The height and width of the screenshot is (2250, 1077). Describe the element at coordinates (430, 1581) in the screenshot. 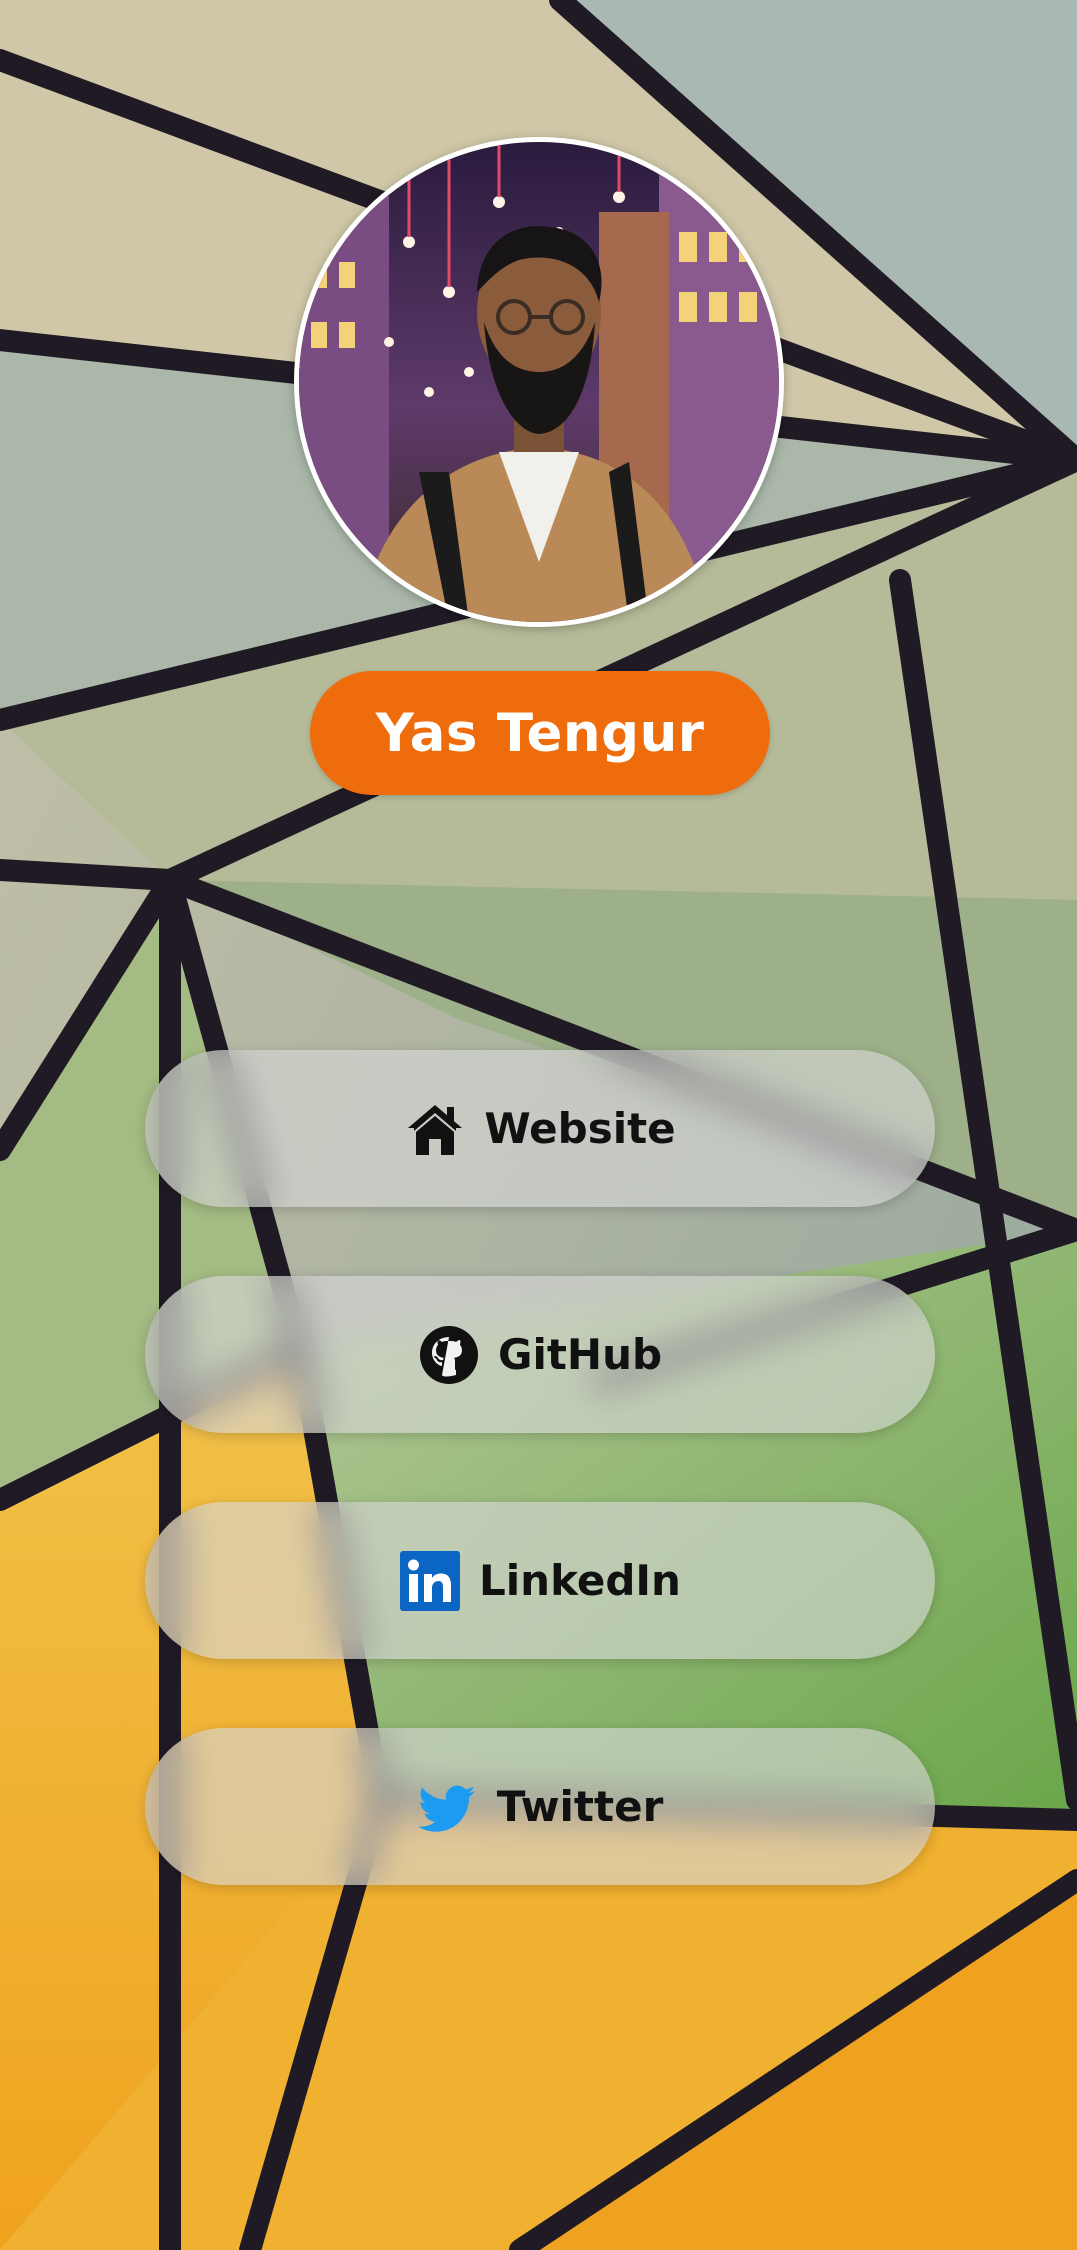

I see `linkedin-icon` at that location.